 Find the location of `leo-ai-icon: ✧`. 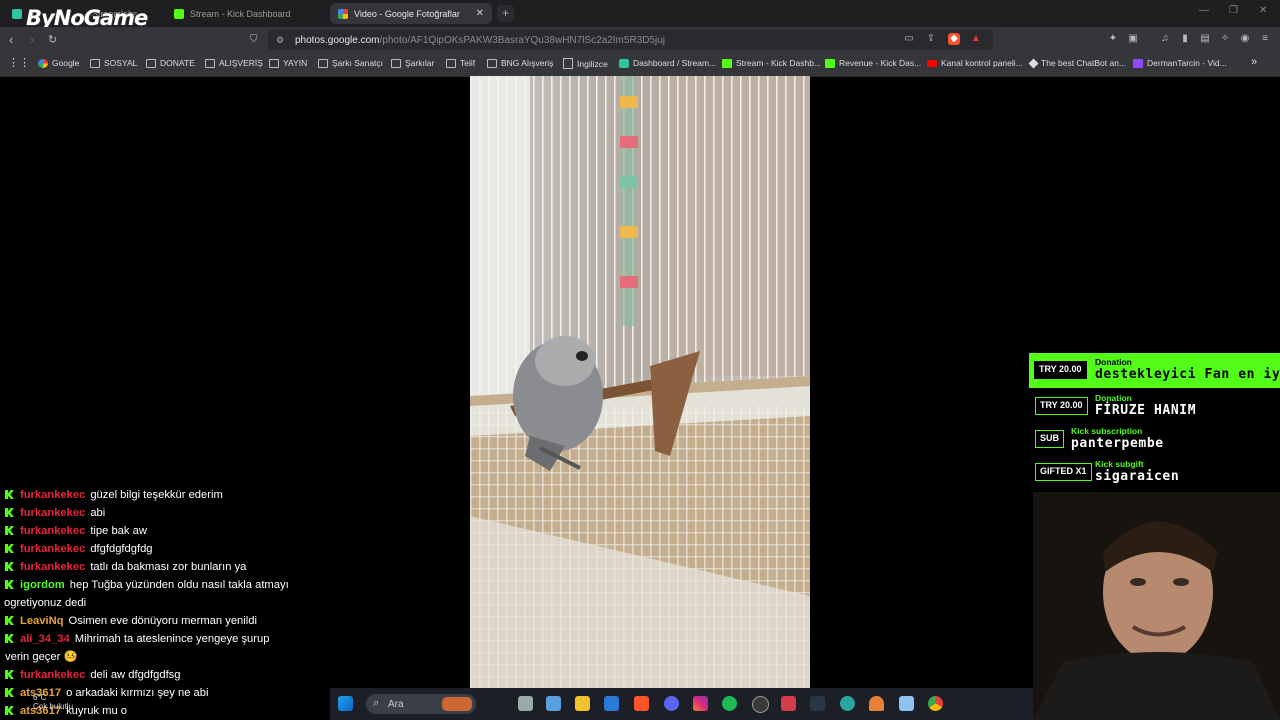

leo-ai-icon: ✧ is located at coordinates (1225, 39).